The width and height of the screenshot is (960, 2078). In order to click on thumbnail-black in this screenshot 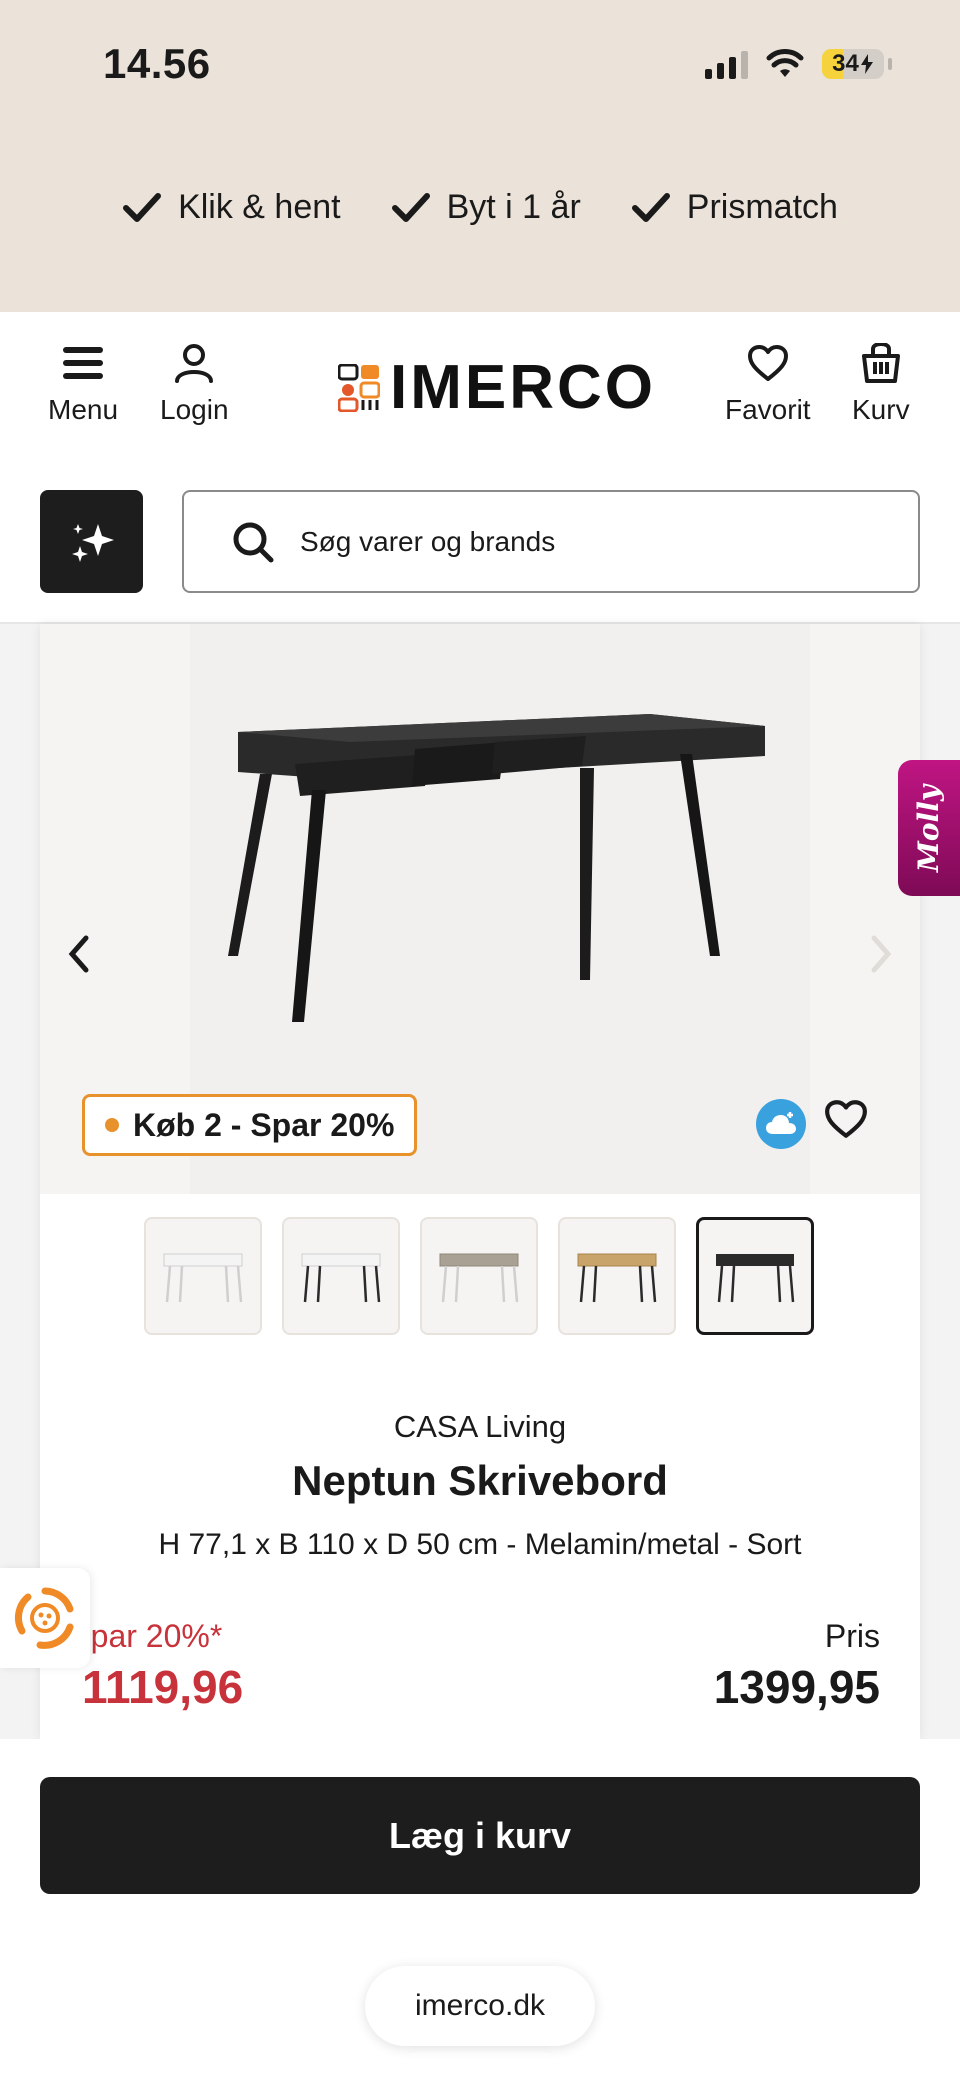, I will do `click(755, 1276)`.